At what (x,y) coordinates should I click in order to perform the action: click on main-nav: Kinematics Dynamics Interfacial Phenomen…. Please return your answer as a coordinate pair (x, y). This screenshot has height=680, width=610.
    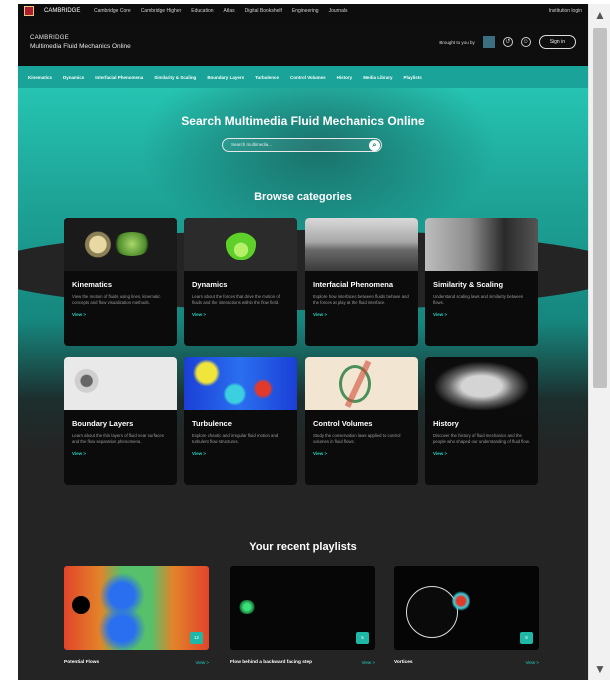
    Looking at the image, I should click on (303, 77).